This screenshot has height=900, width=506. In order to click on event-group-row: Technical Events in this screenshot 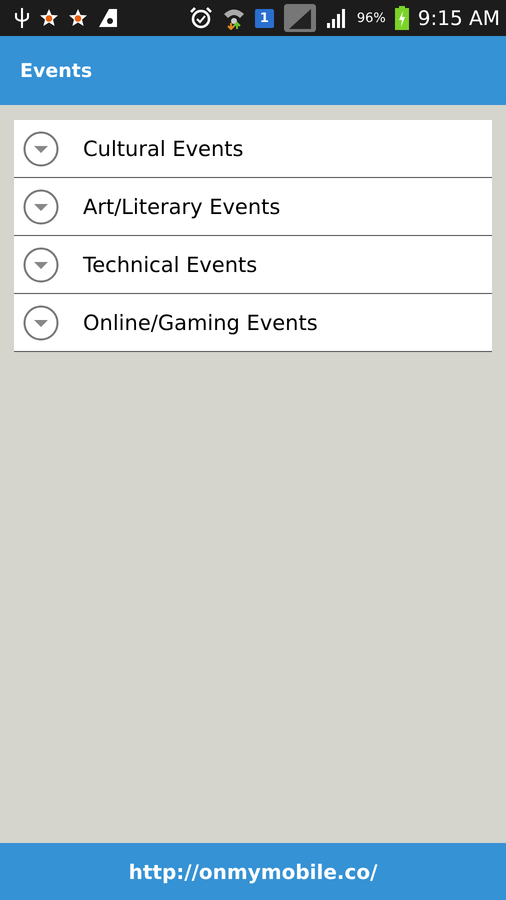, I will do `click(253, 265)`.